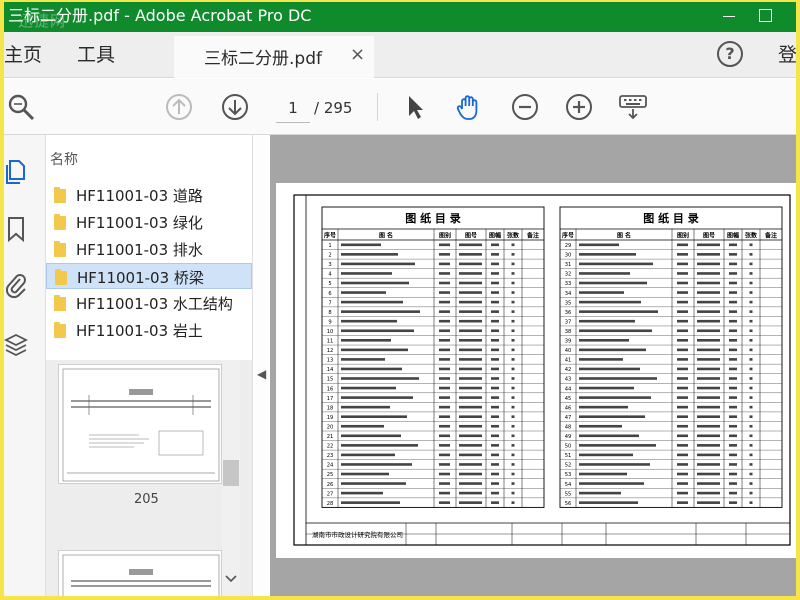 The width and height of the screenshot is (800, 600). Describe the element at coordinates (16, 285) in the screenshot. I see `attachment-icon` at that location.